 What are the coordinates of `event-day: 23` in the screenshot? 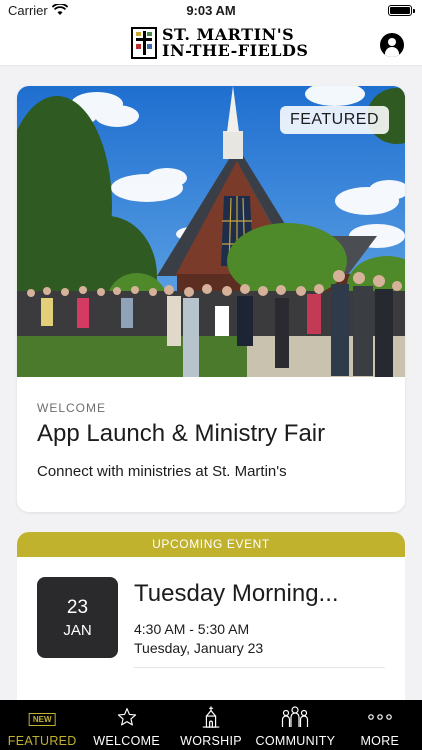 It's located at (77, 607).